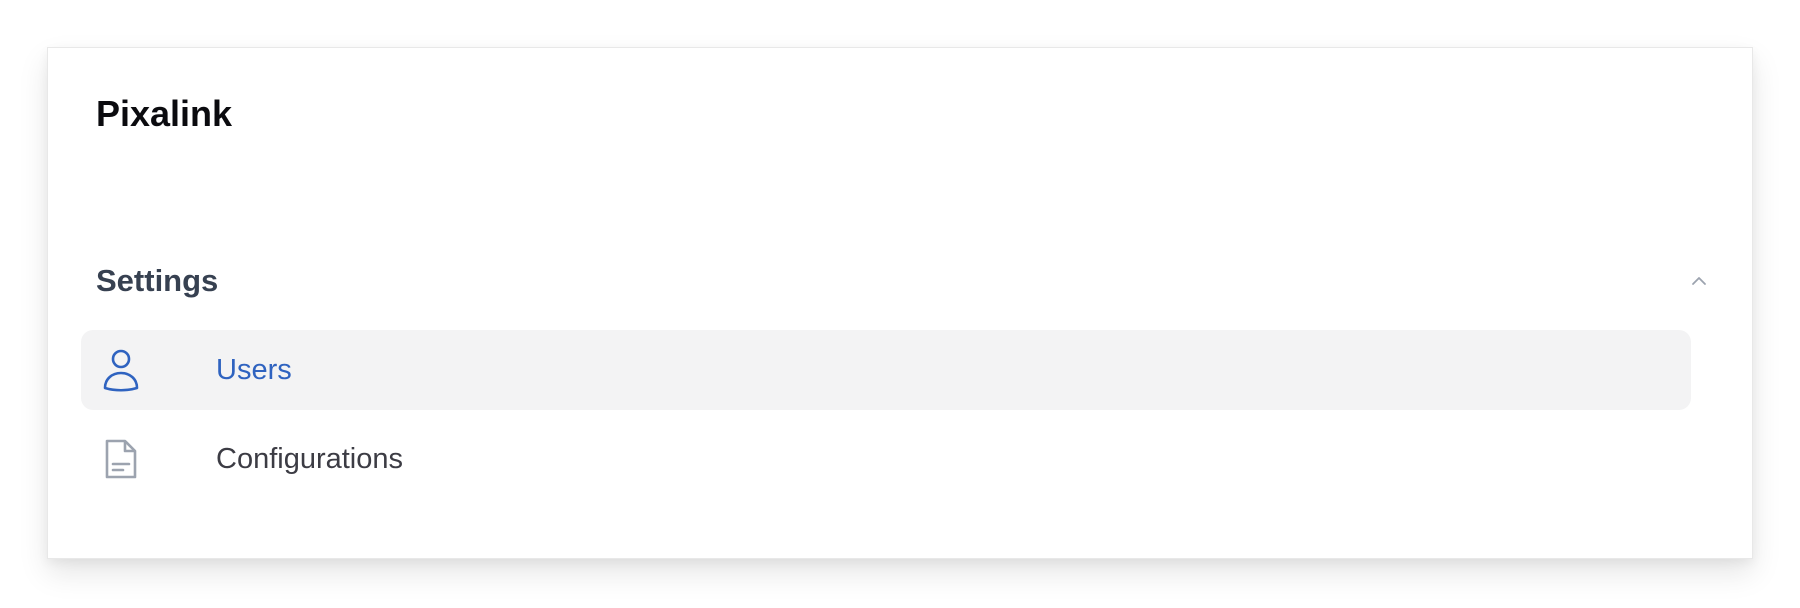 The height and width of the screenshot is (608, 1800). Describe the element at coordinates (121, 459) in the screenshot. I see `document-icon` at that location.